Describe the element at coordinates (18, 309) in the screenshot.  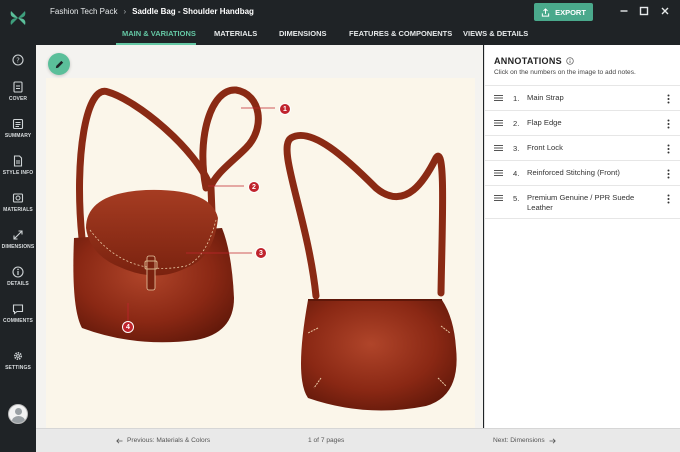
I see `chat-icon` at that location.